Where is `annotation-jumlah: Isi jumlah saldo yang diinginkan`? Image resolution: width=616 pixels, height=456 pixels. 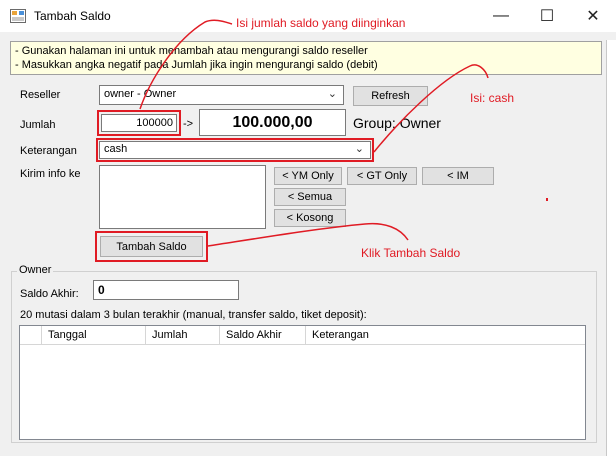 annotation-jumlah: Isi jumlah saldo yang diinginkan is located at coordinates (321, 23).